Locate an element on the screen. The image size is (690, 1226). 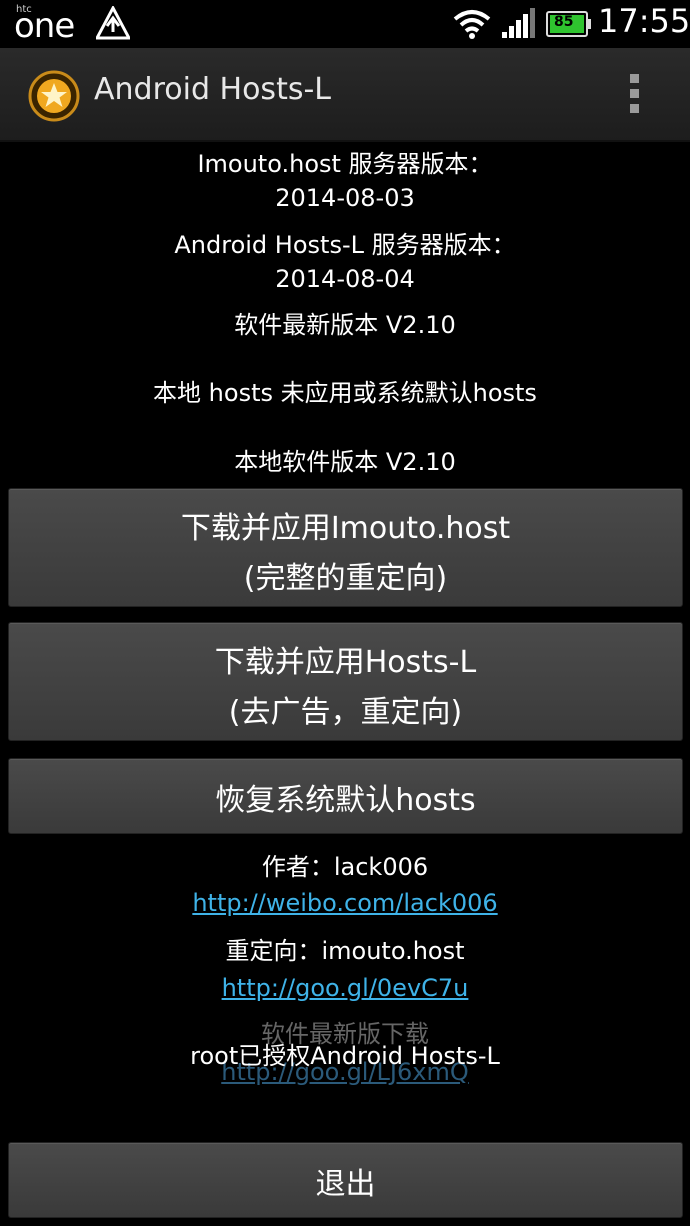
author-link: http://weibo.com/lack006 is located at coordinates (344, 903).